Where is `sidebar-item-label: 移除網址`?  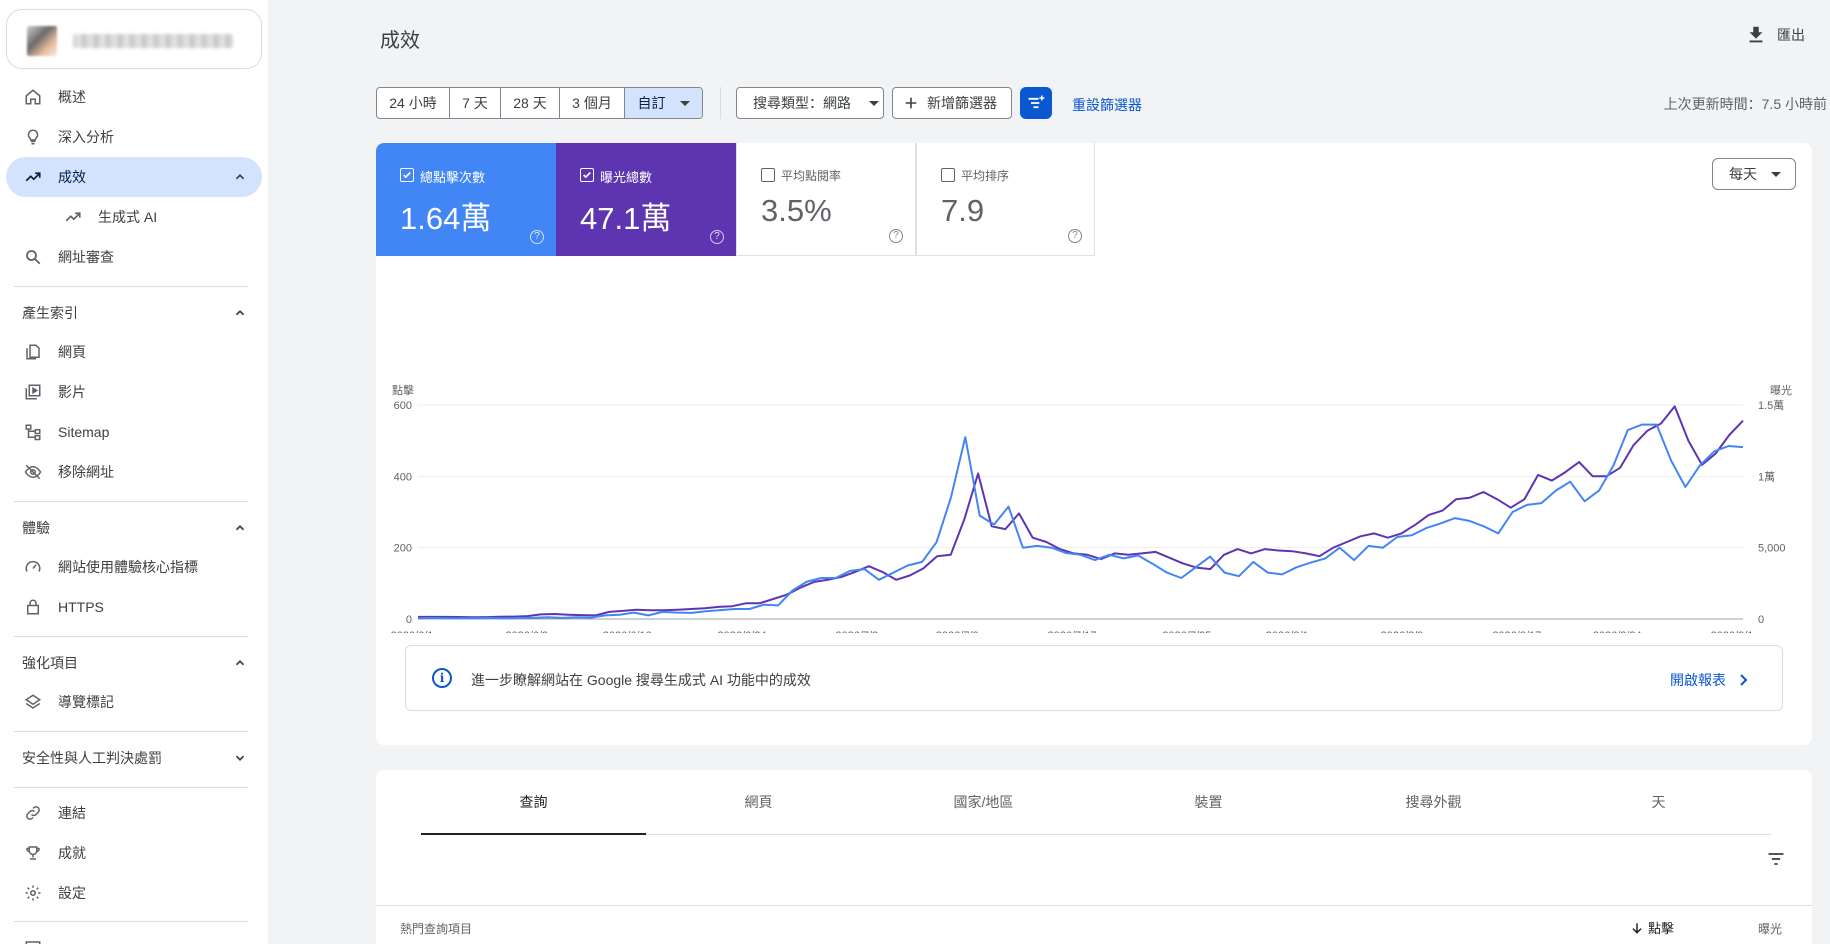 sidebar-item-label: 移除網址 is located at coordinates (86, 472).